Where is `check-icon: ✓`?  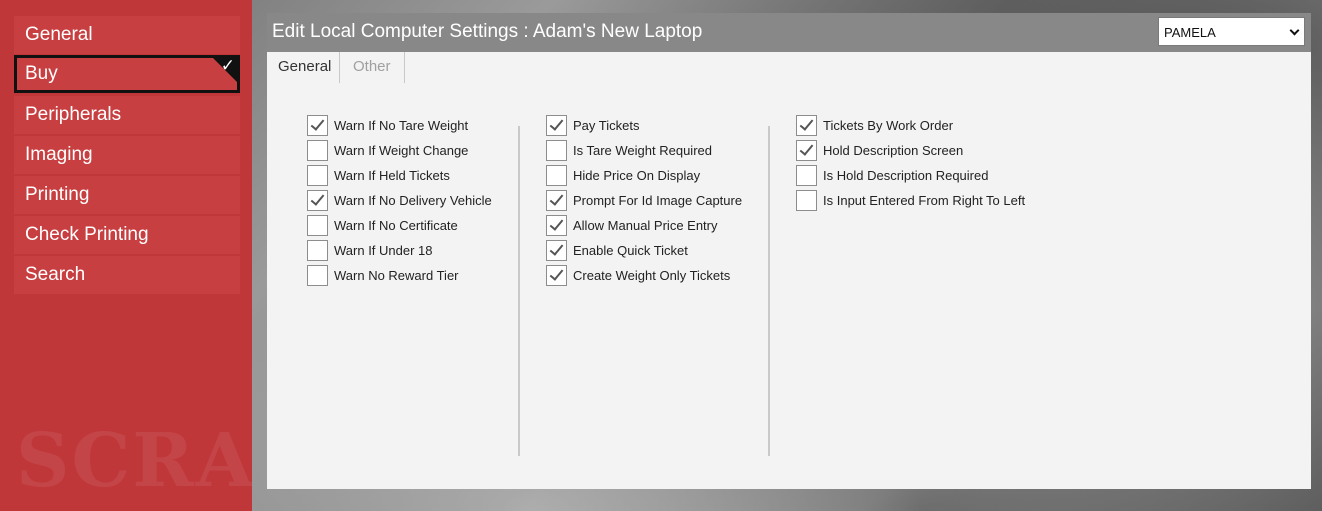 check-icon: ✓ is located at coordinates (227, 65).